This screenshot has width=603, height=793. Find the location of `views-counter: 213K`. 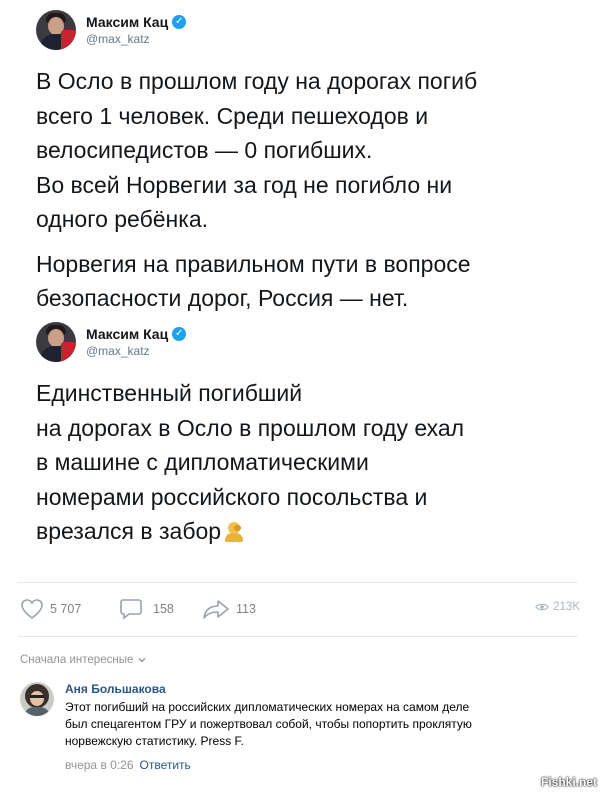

views-counter: 213K is located at coordinates (557, 607).